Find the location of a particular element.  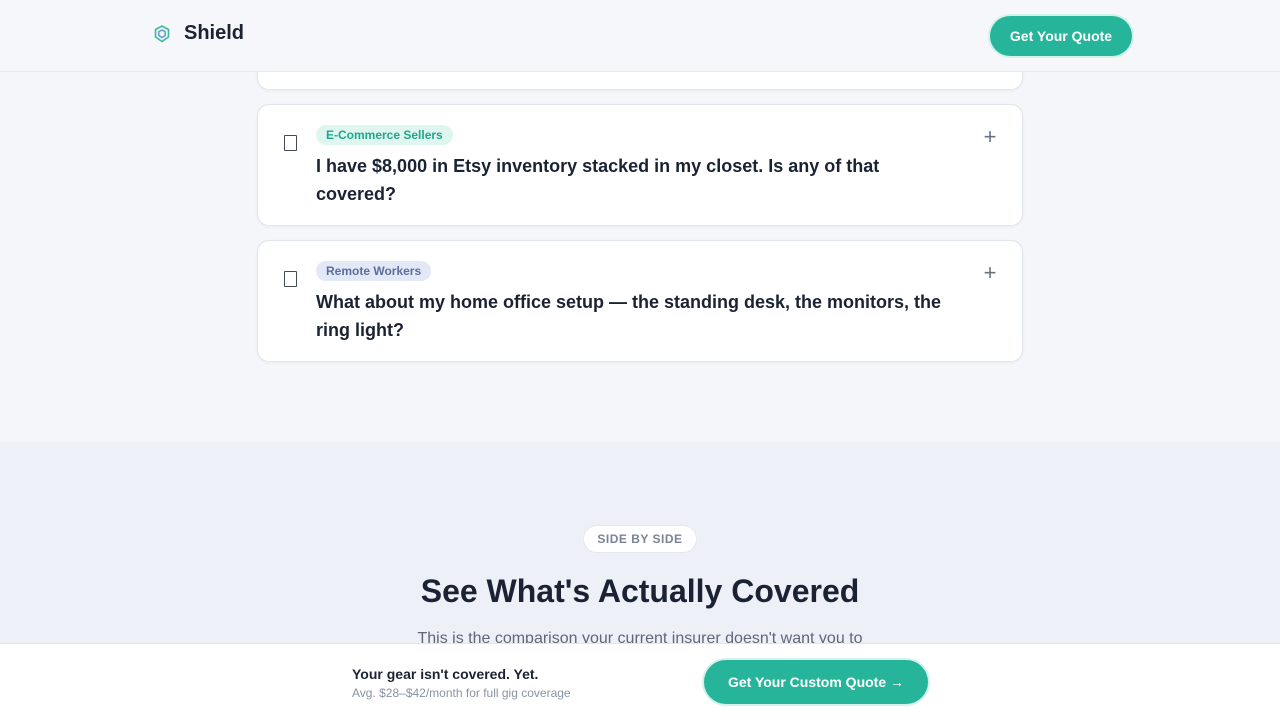

cta-bar-title: Your gear isn't covered. Yet. is located at coordinates (445, 674).